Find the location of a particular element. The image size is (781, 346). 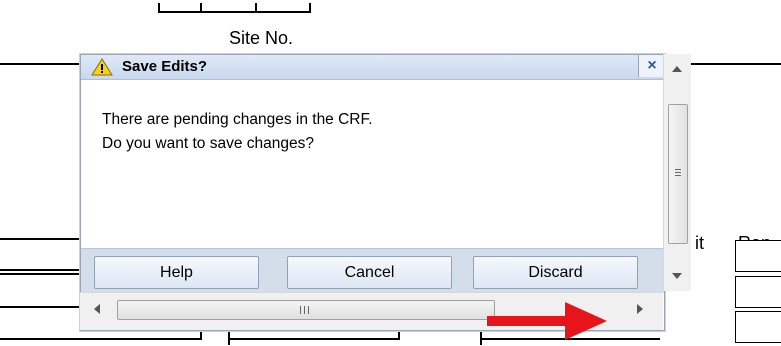

annotation-arrow-icon is located at coordinates (547, 321).